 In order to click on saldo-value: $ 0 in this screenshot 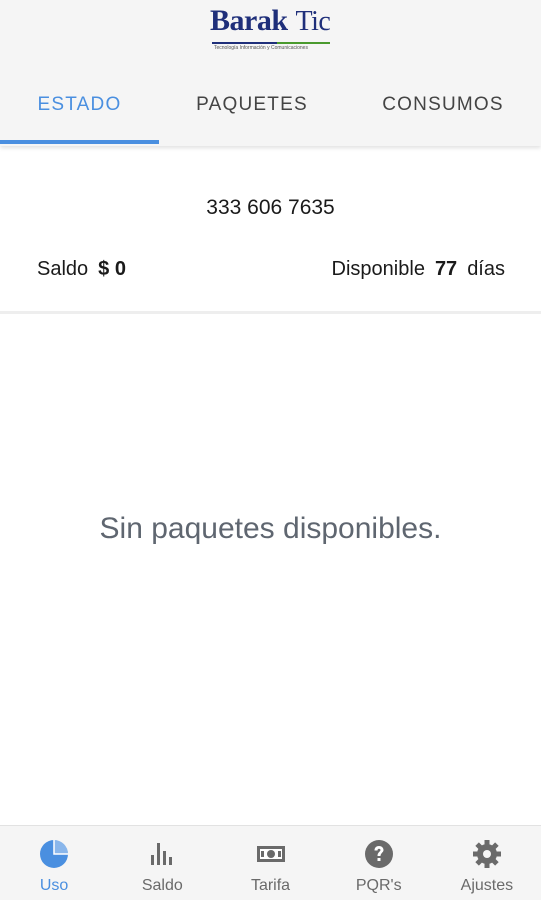, I will do `click(112, 269)`.